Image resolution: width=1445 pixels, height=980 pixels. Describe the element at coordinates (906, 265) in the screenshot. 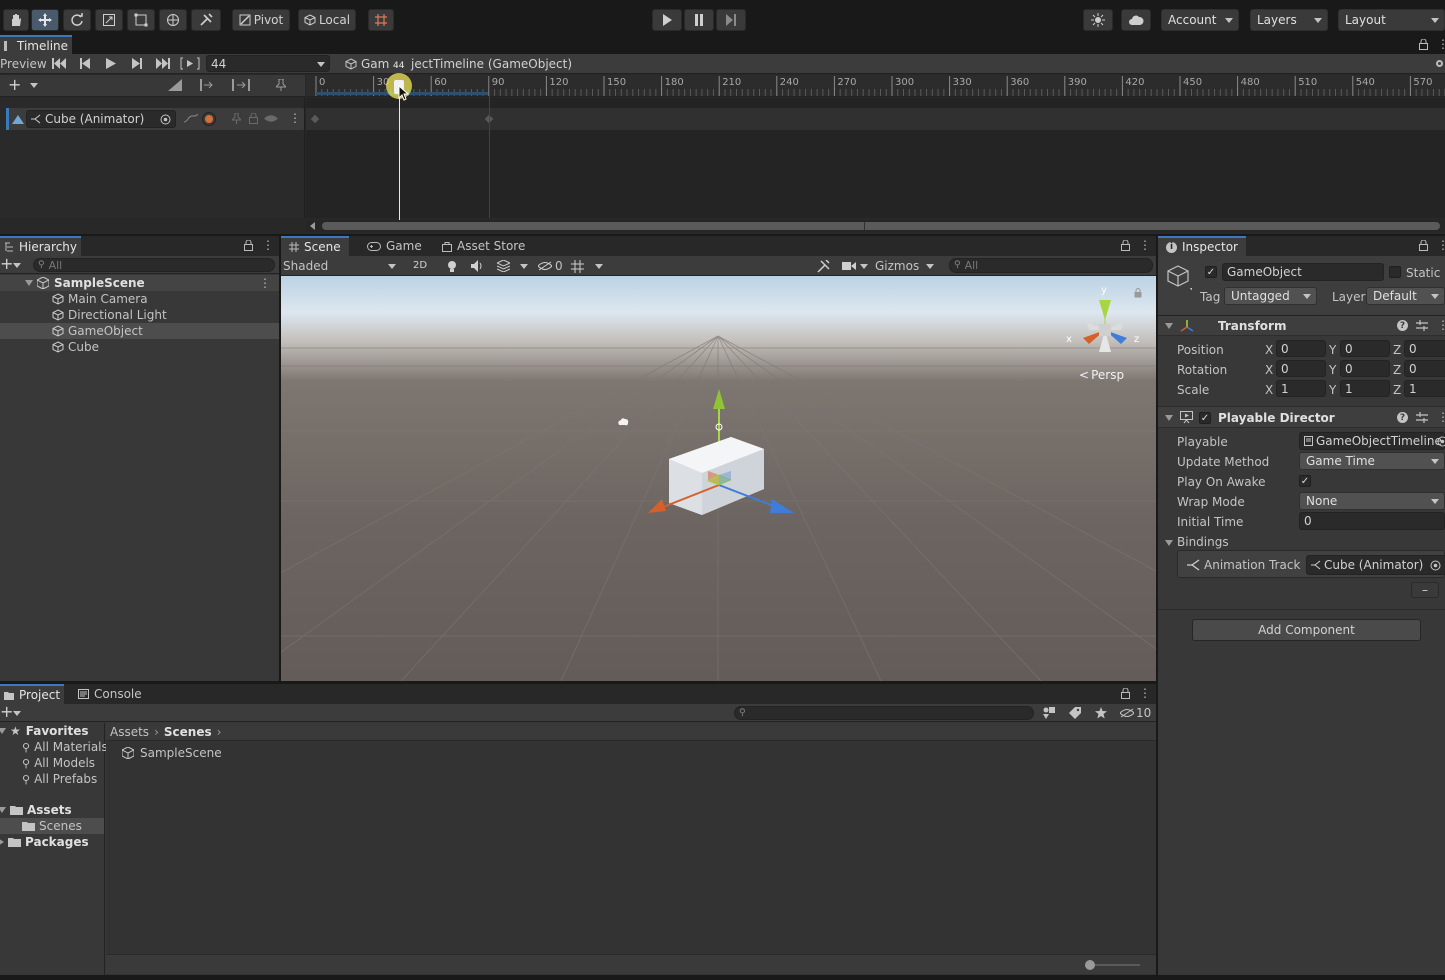

I see `gizmos-dropdown: Gizmos` at that location.